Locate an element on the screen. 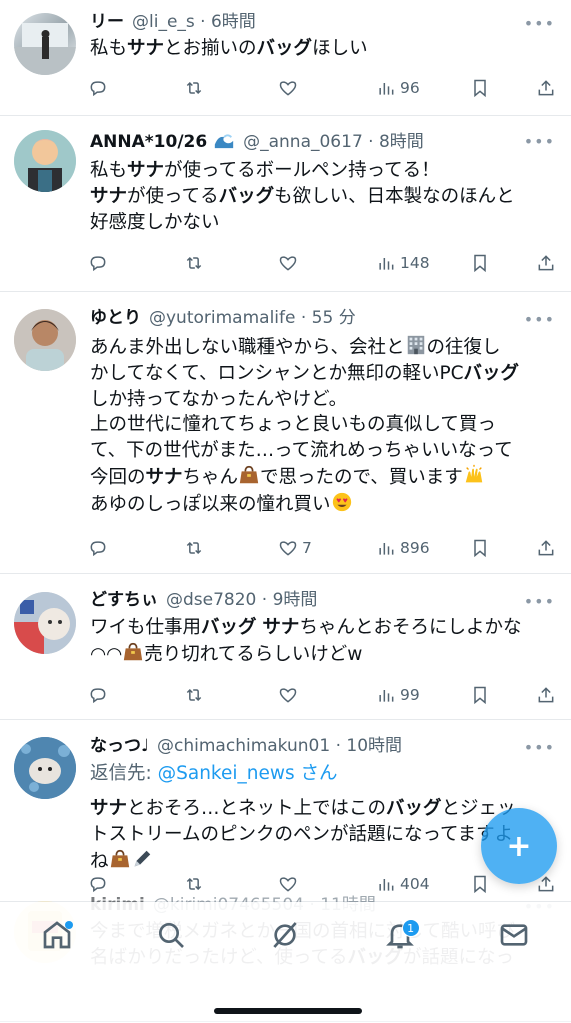 The width and height of the screenshot is (571, 1023). tweet-text-line: サナとおそろ…とネット上ではこのバッグとジェッ is located at coordinates (319, 809).